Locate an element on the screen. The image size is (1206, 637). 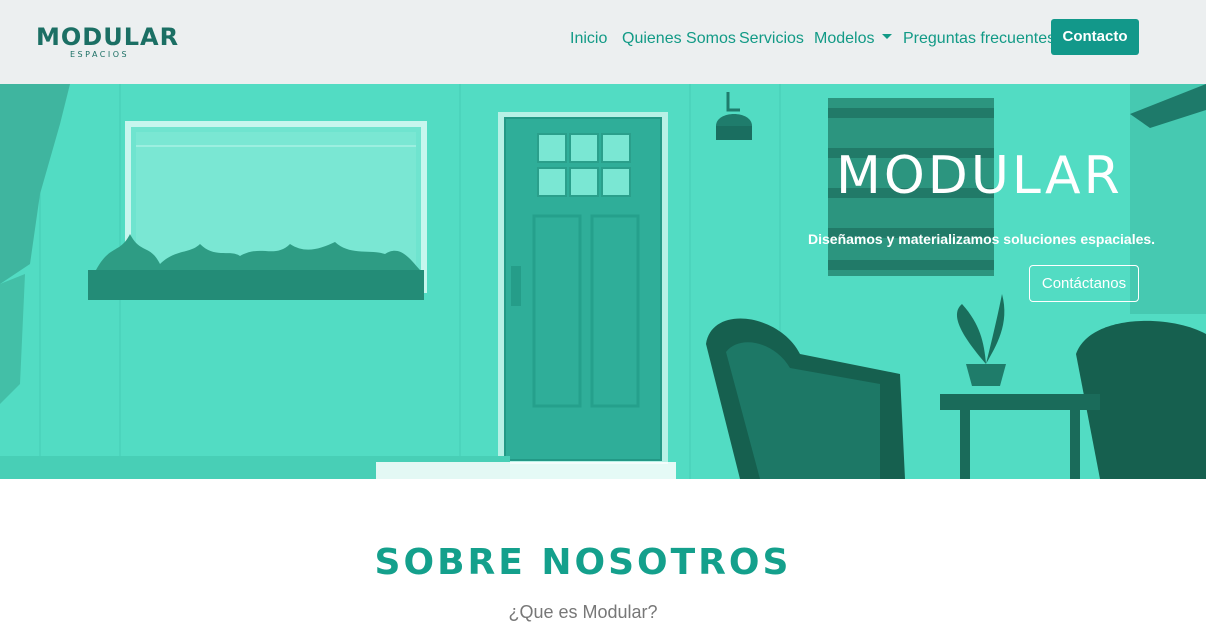
nav-preguntas-frecuentes: Preguntas frecuentes is located at coordinates (979, 39).